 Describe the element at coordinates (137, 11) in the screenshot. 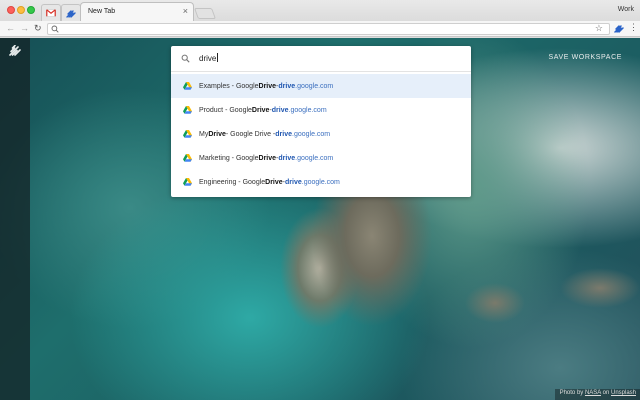

I see `tab-new-tab: New Tab ×` at that location.